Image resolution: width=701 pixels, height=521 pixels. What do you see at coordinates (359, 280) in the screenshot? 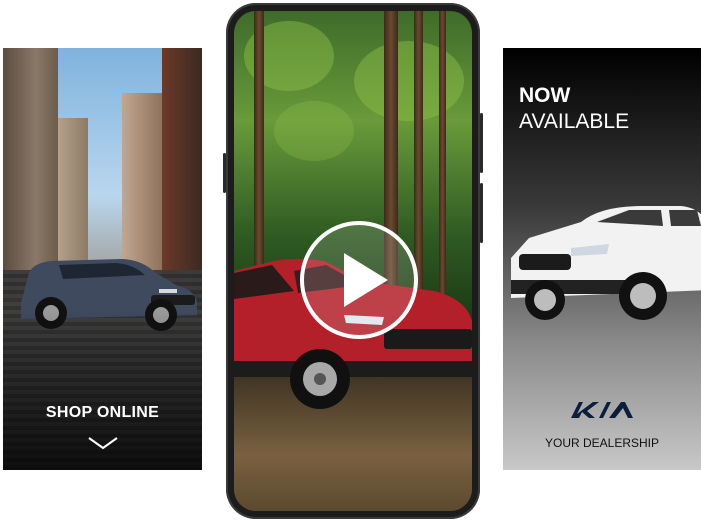
I see `play-icon` at bounding box center [359, 280].